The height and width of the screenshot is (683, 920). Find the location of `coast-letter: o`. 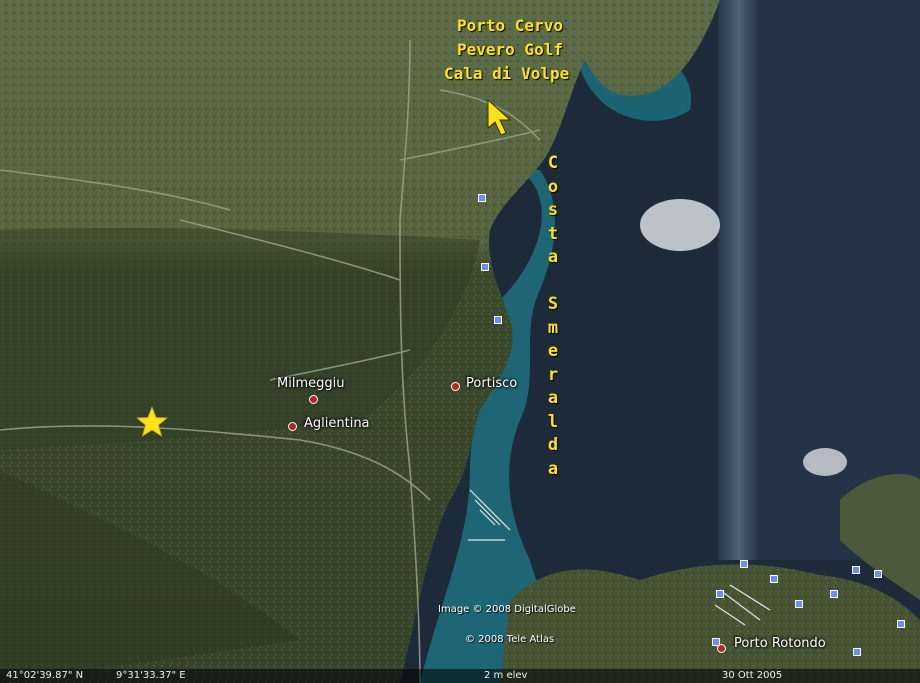

coast-letter: o is located at coordinates (553, 186).